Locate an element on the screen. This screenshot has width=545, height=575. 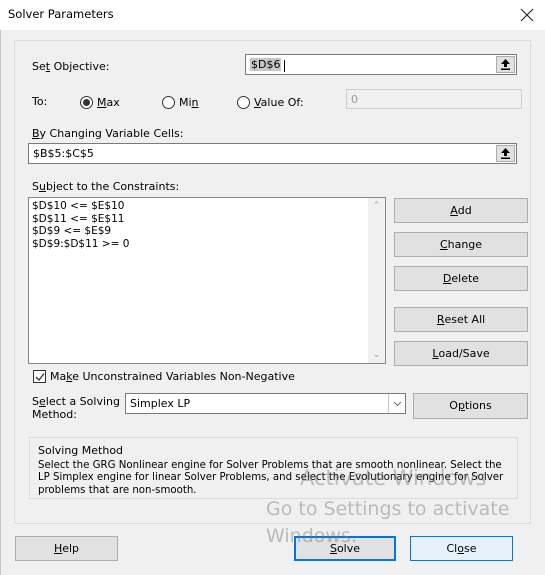
mnemonic: n is located at coordinates (195, 102).